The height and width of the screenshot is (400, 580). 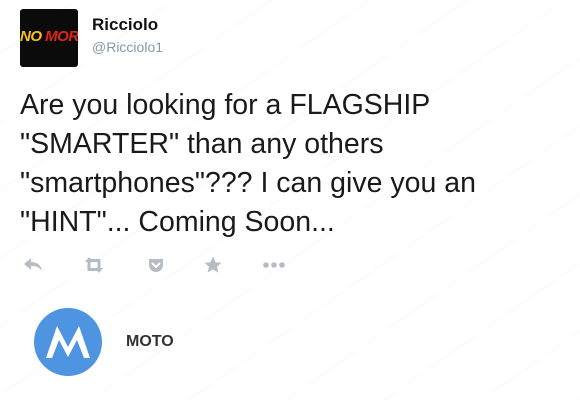 I want to click on avatar-text-more: MORE, so click(x=61, y=36).